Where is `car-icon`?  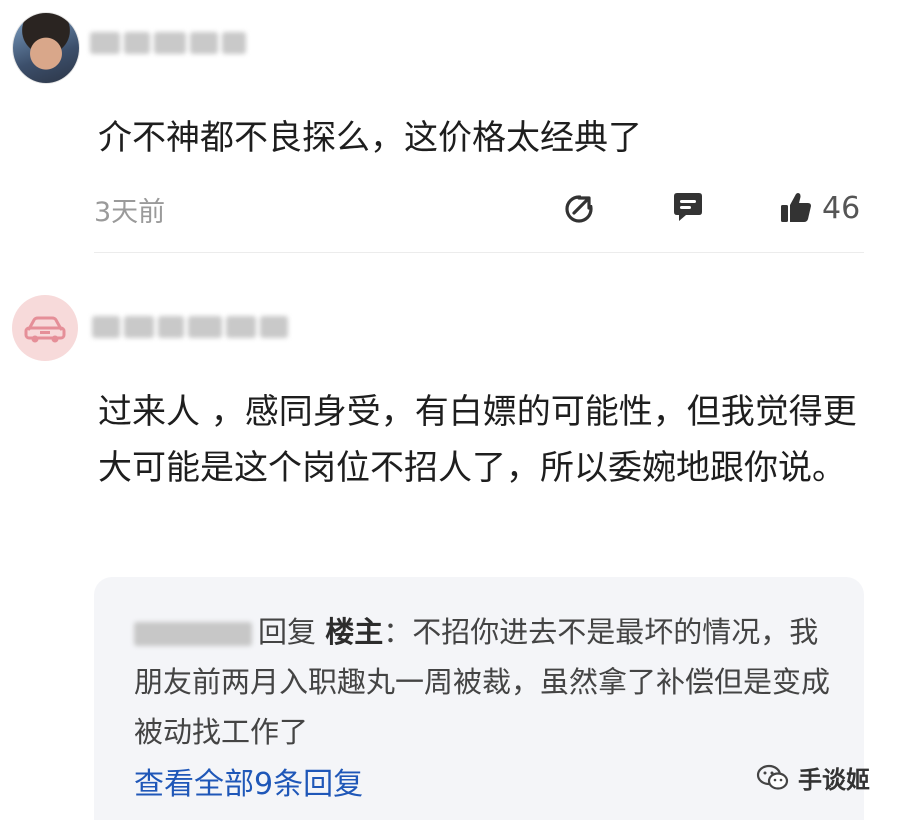
car-icon is located at coordinates (45, 329).